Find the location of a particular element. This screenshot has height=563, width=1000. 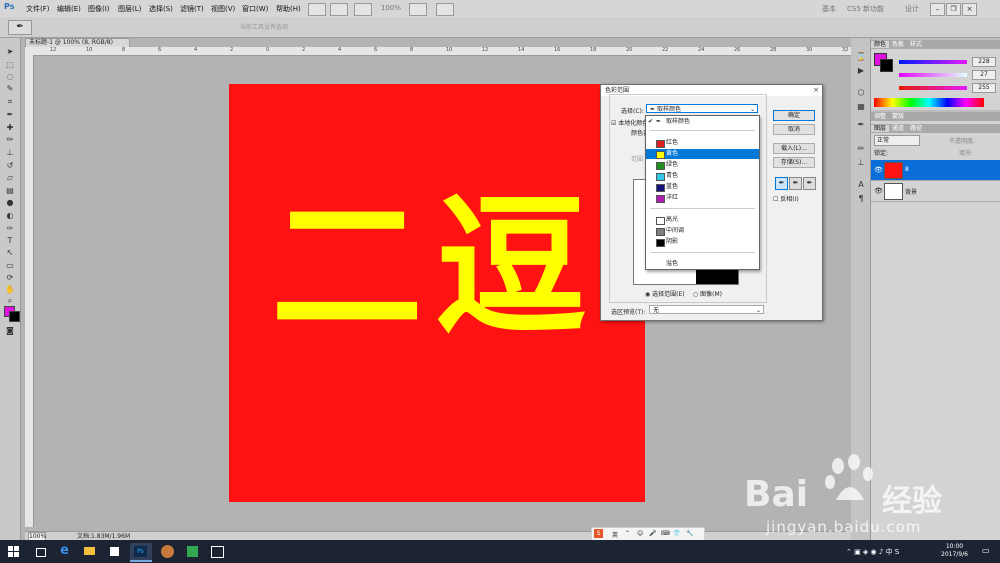

sogou-icon: S is located at coordinates (598, 533).